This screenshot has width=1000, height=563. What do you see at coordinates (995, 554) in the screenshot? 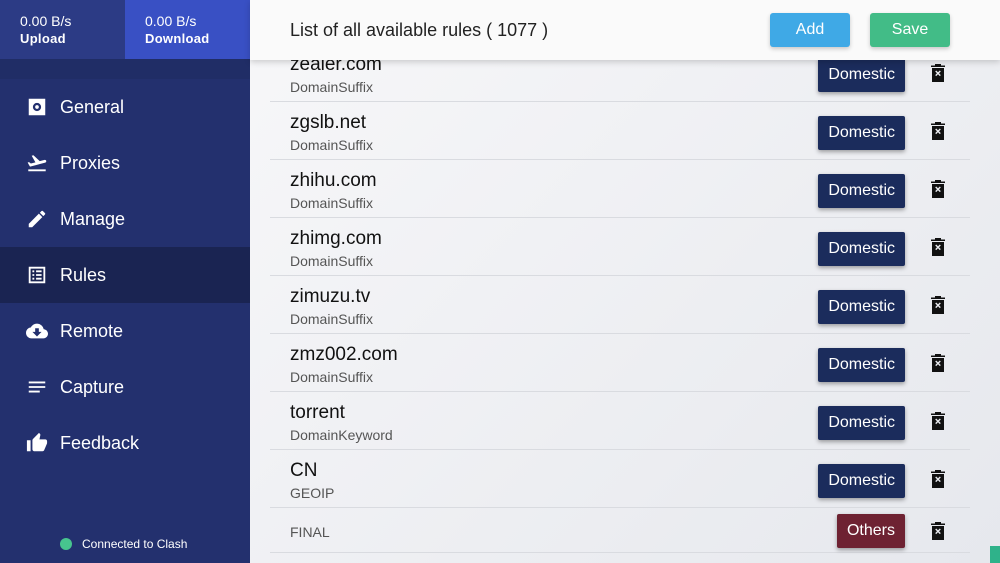
I see `scroll-indicator` at bounding box center [995, 554].